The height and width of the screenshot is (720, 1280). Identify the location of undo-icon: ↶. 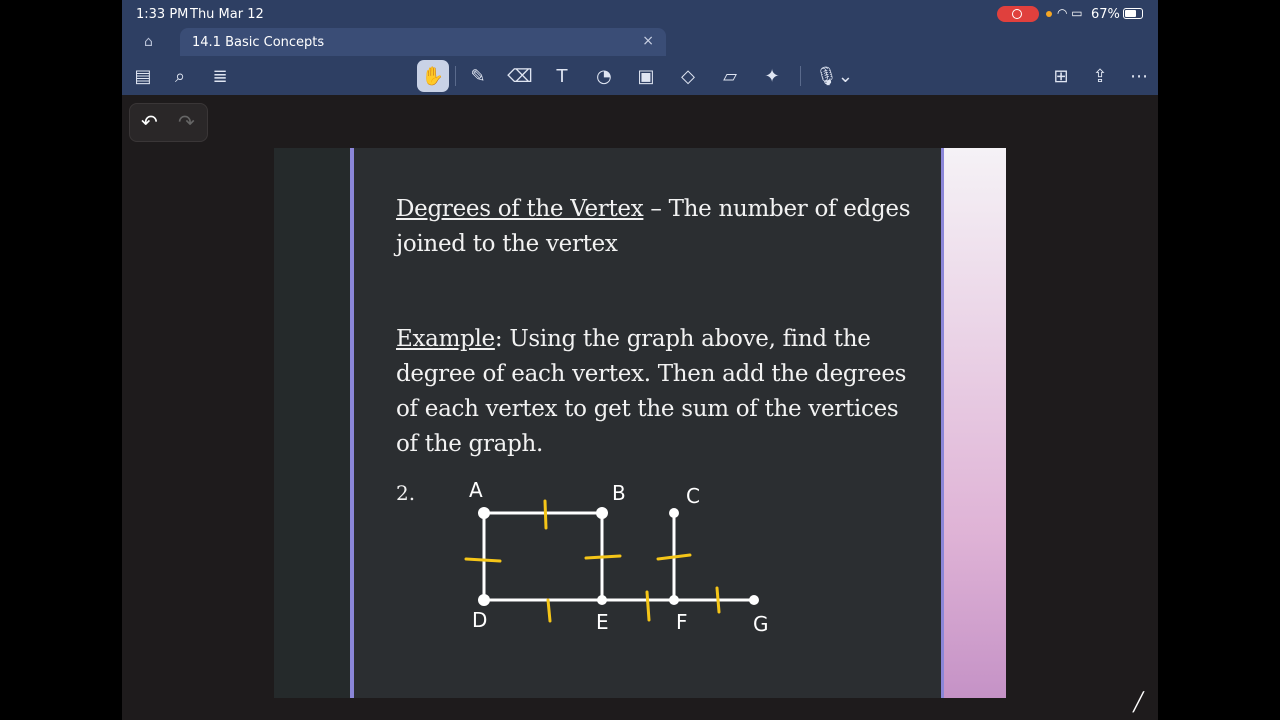
(149, 122).